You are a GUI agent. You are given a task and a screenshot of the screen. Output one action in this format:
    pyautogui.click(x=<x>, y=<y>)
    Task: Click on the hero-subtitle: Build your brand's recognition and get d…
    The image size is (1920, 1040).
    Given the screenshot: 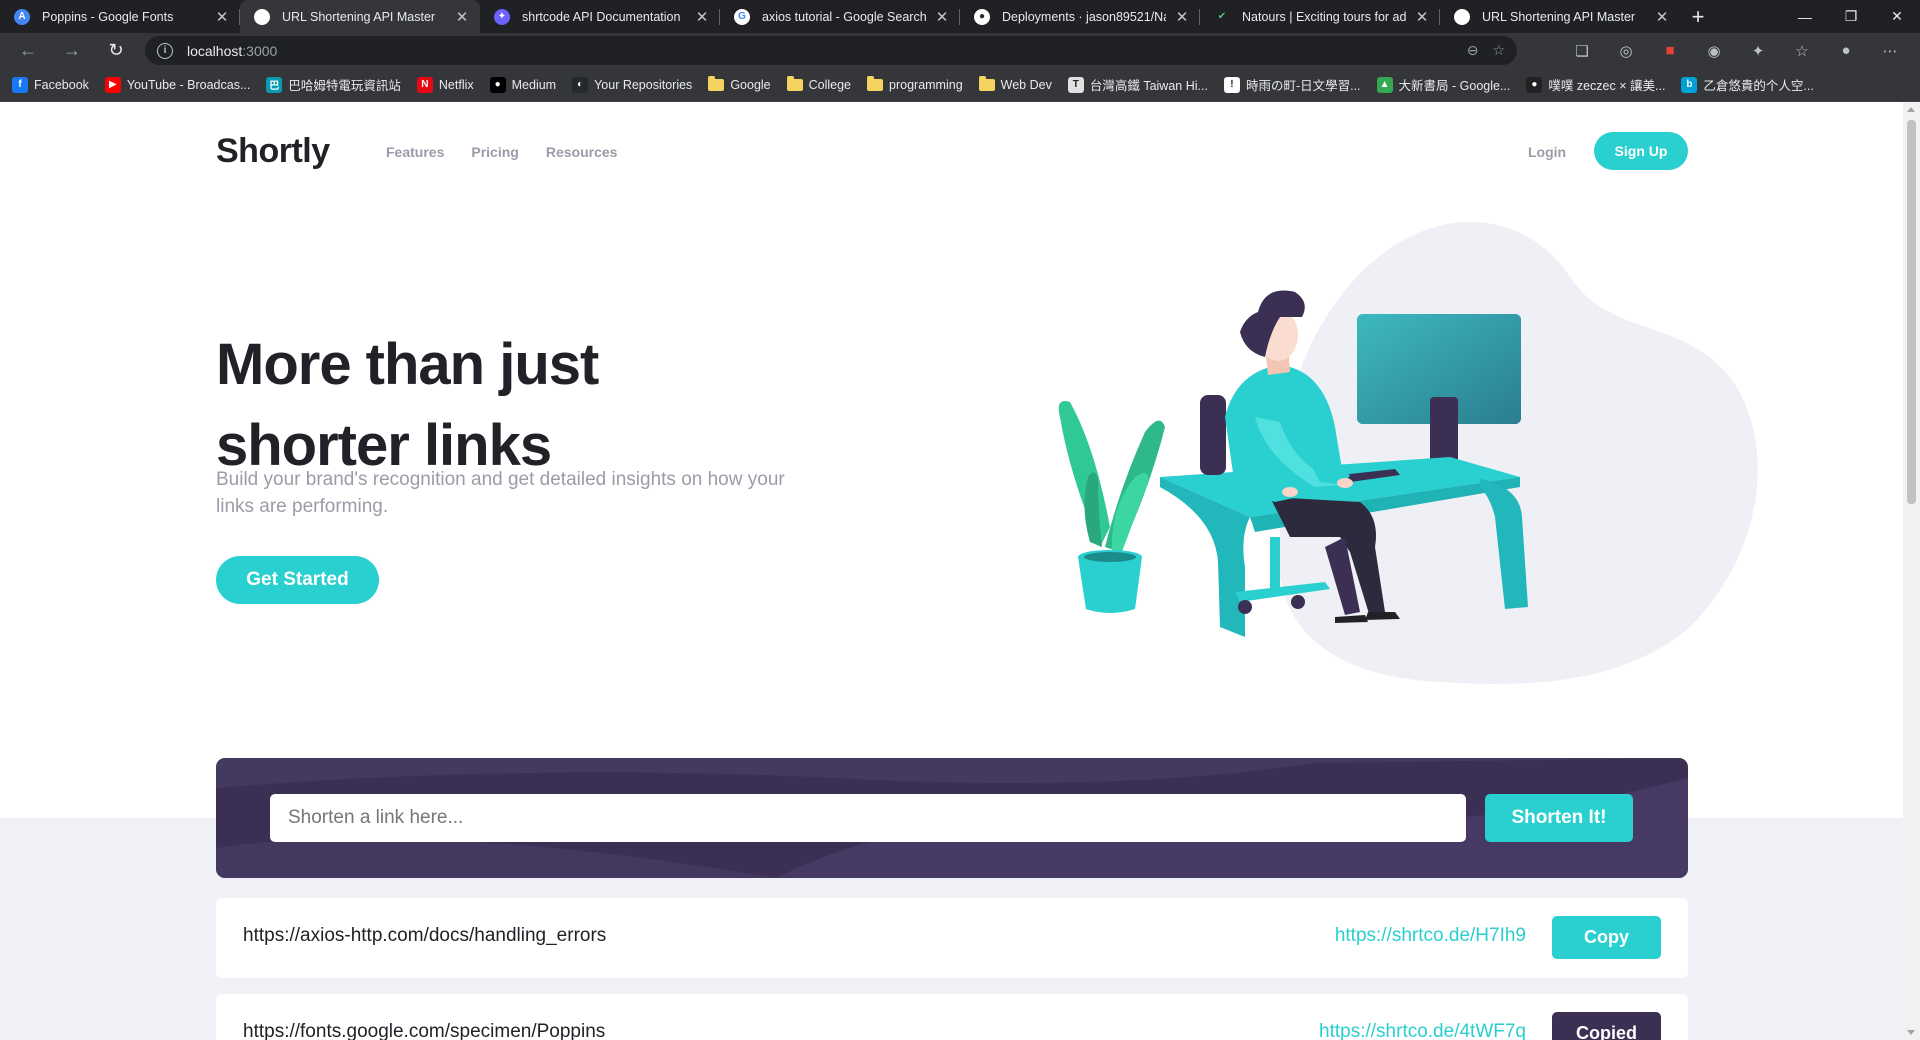 What is the action you would take?
    pyautogui.click(x=500, y=493)
    